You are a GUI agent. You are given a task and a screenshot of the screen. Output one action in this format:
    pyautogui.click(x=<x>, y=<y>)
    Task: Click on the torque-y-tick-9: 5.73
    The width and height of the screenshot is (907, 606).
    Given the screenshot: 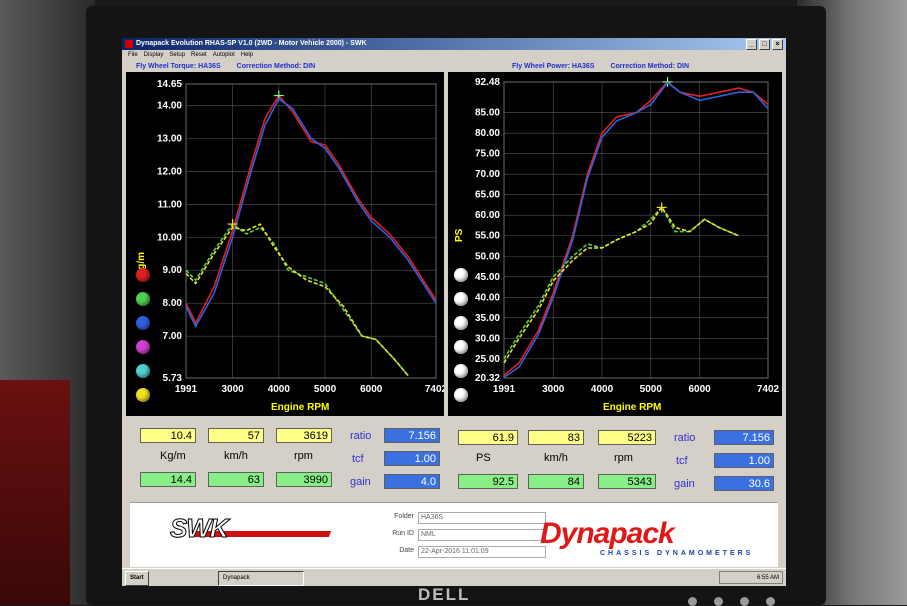 What is the action you would take?
    pyautogui.click(x=173, y=378)
    